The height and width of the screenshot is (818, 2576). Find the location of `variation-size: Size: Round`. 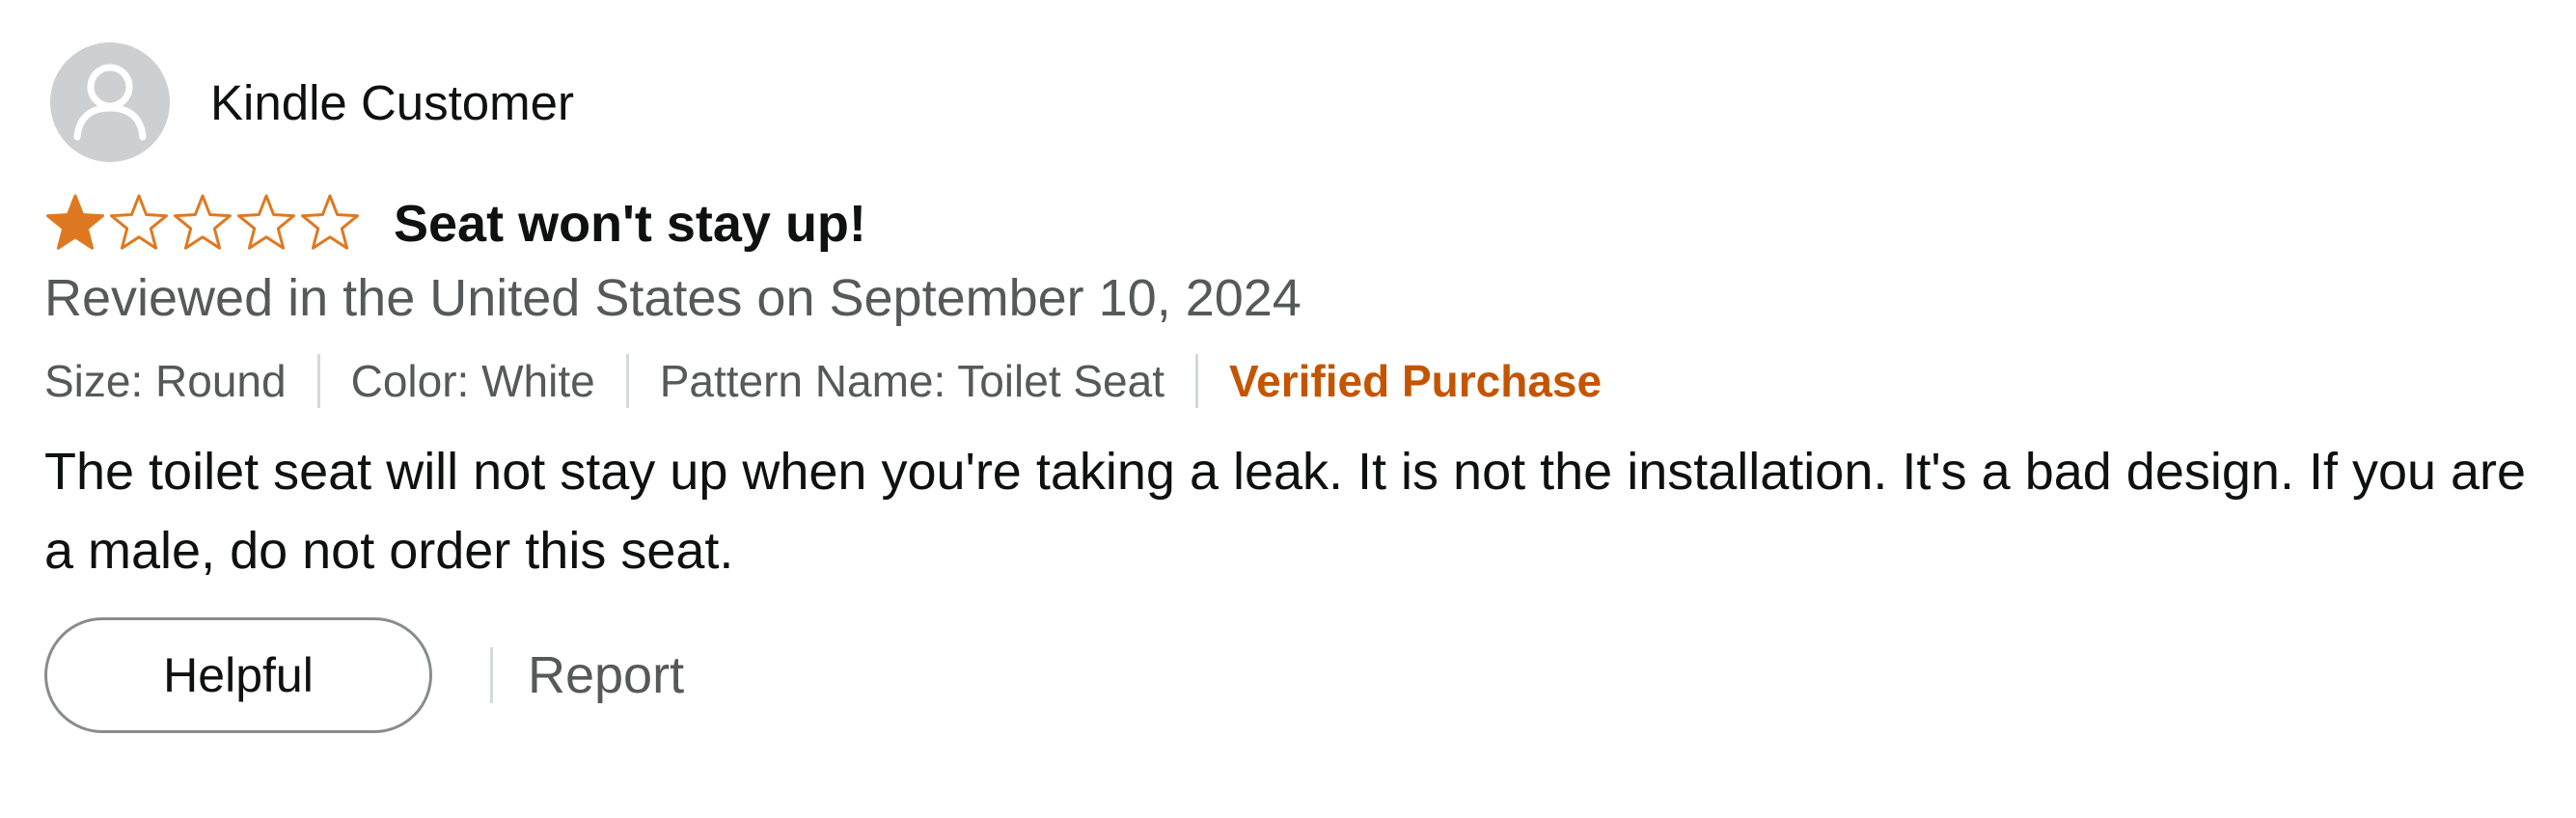

variation-size: Size: Round is located at coordinates (165, 381).